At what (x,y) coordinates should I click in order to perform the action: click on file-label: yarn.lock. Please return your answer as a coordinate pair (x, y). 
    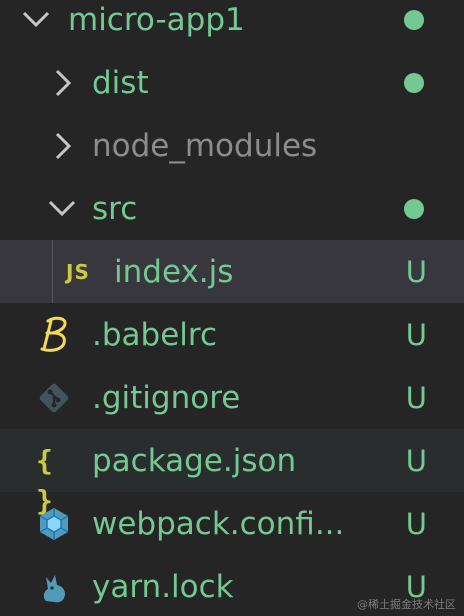
    Looking at the image, I should click on (163, 586).